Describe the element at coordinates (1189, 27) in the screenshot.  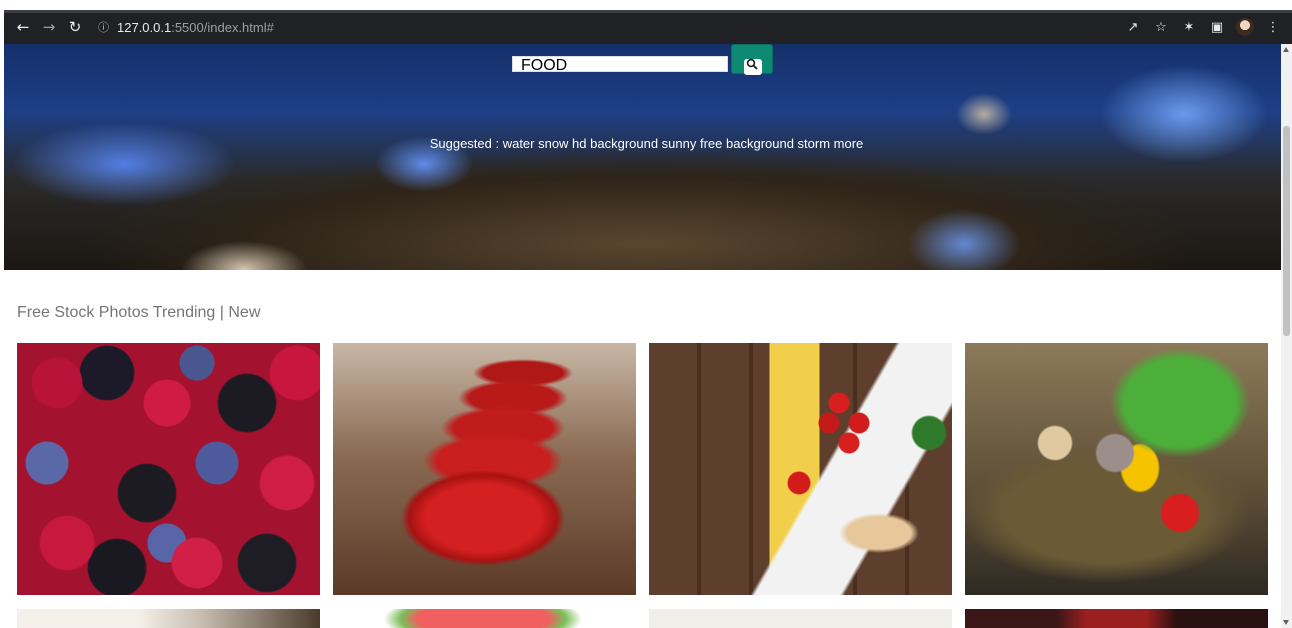
I see `puzzle-icon: ✶` at that location.